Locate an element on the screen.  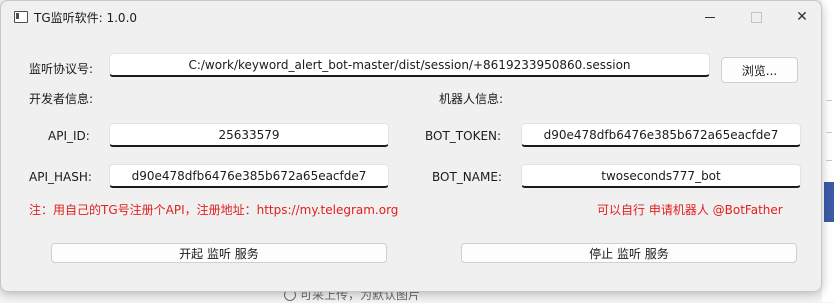
api-id-label: API_ID: is located at coordinates (69, 136).